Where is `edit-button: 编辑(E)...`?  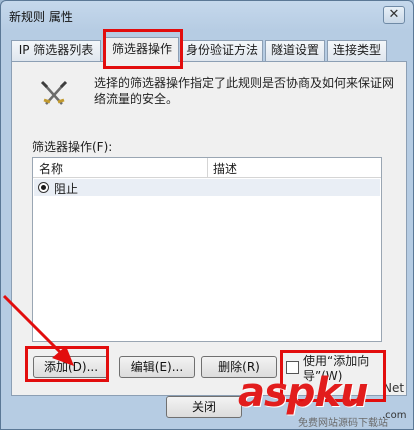 edit-button: 编辑(E)... is located at coordinates (157, 367).